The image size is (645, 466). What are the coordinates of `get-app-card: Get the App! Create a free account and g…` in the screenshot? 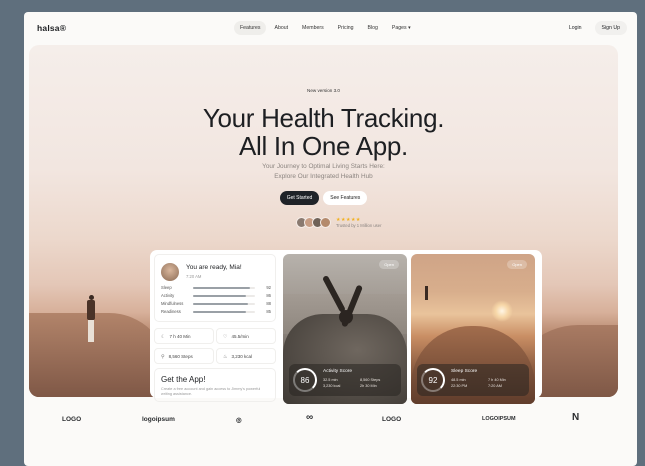 It's located at (215, 385).